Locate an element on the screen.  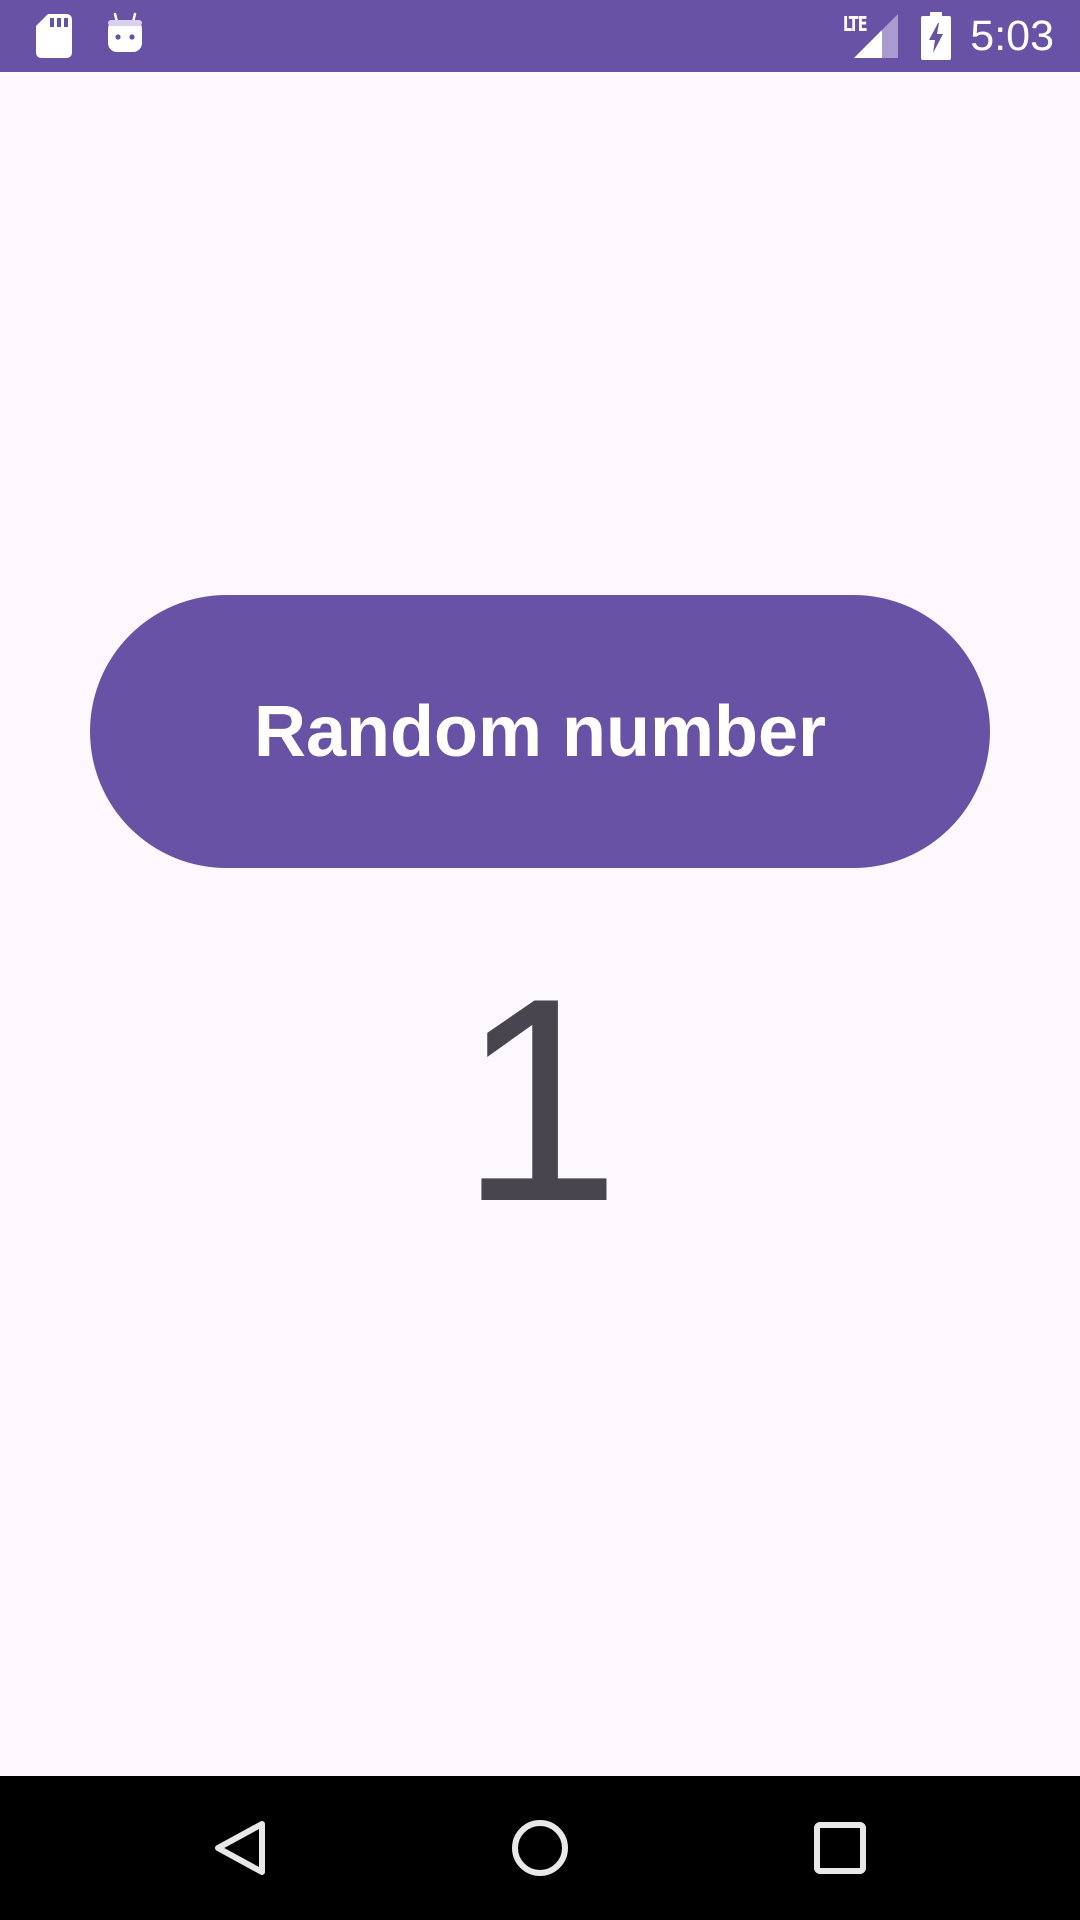
home-icon is located at coordinates (540, 1848).